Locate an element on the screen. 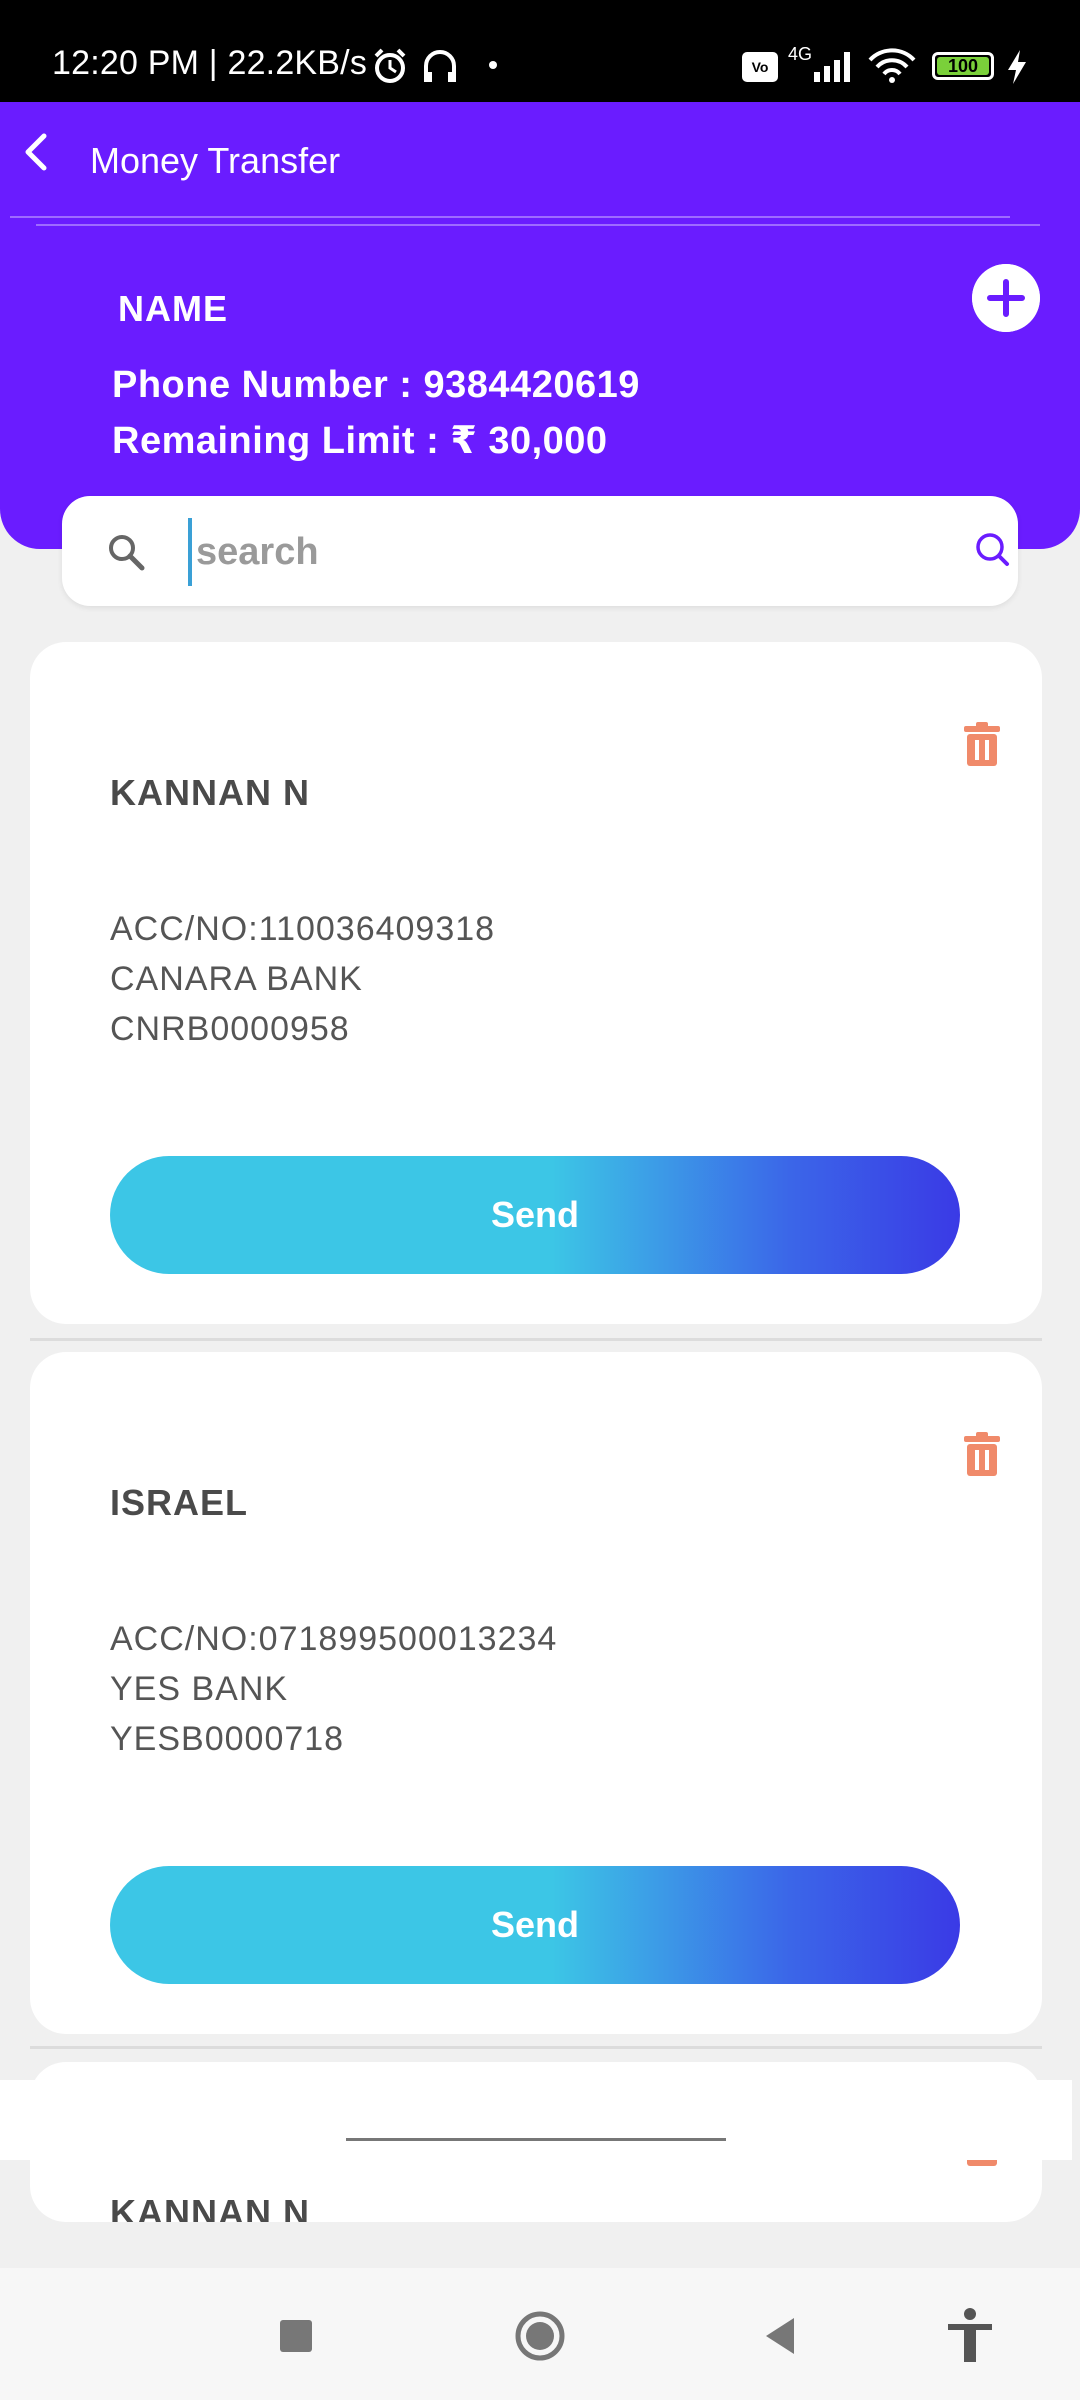 The image size is (1080, 2400). signal-icon is located at coordinates (832, 67).